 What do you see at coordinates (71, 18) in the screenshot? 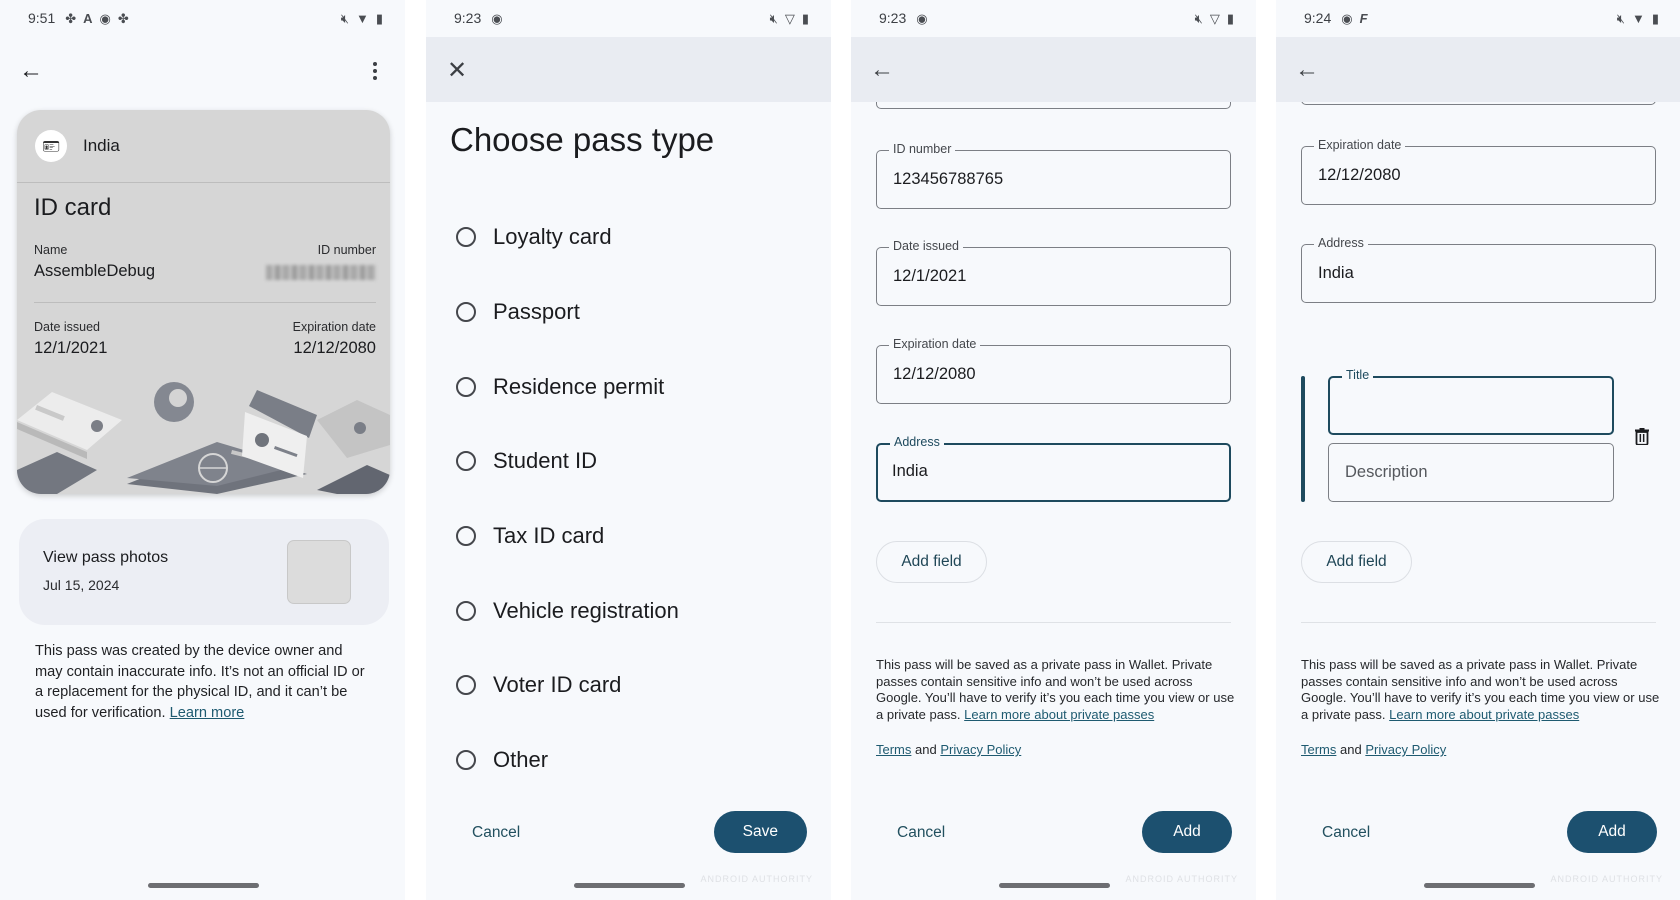
I see `fan-icon: ✤` at bounding box center [71, 18].